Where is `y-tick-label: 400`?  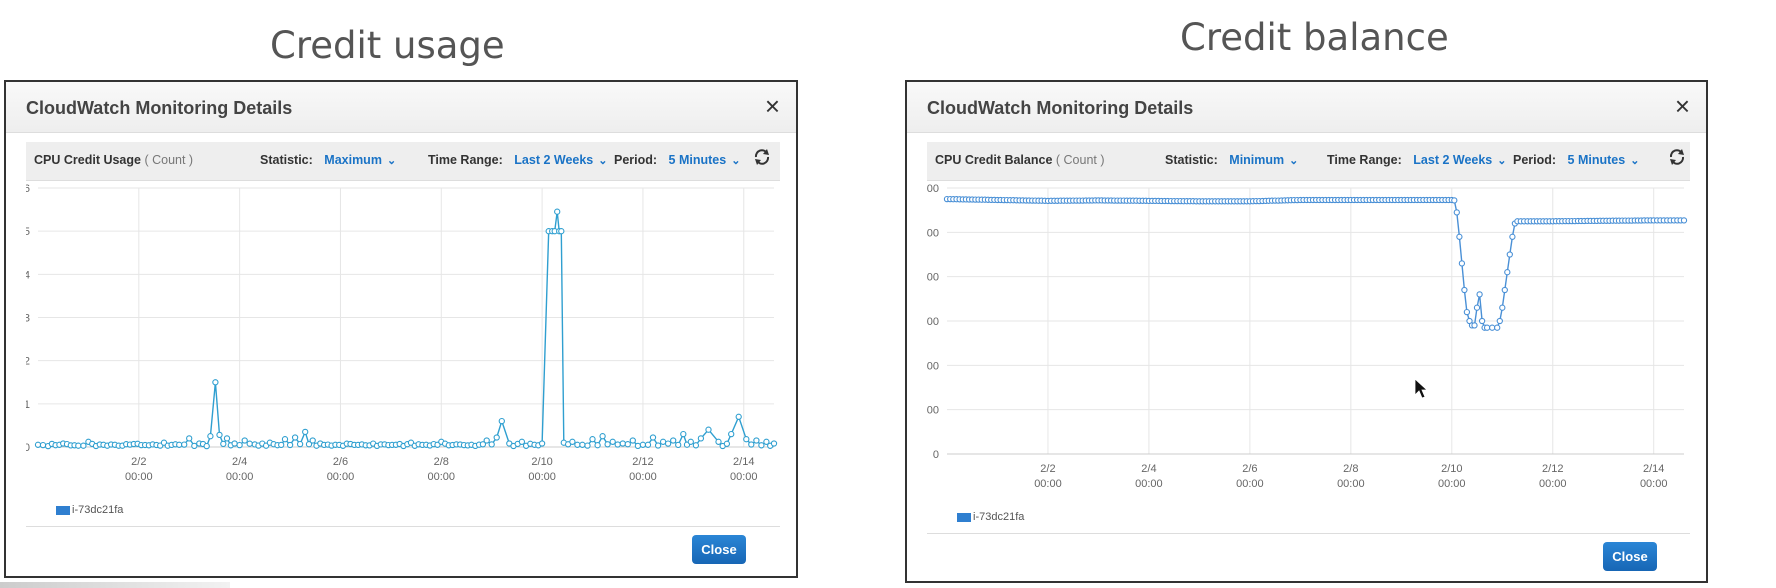 y-tick-label: 400 is located at coordinates (933, 278).